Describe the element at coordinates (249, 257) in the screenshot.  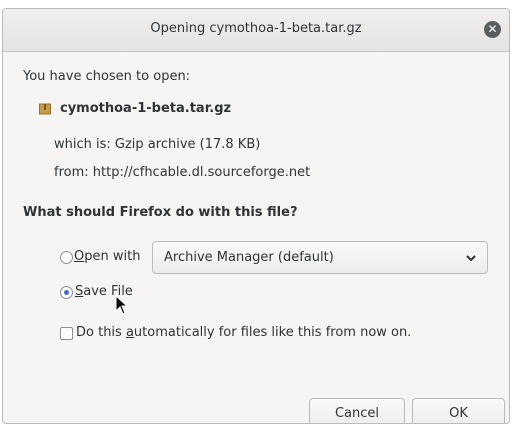
I see `open-with-app: Archive Manager (default)` at that location.